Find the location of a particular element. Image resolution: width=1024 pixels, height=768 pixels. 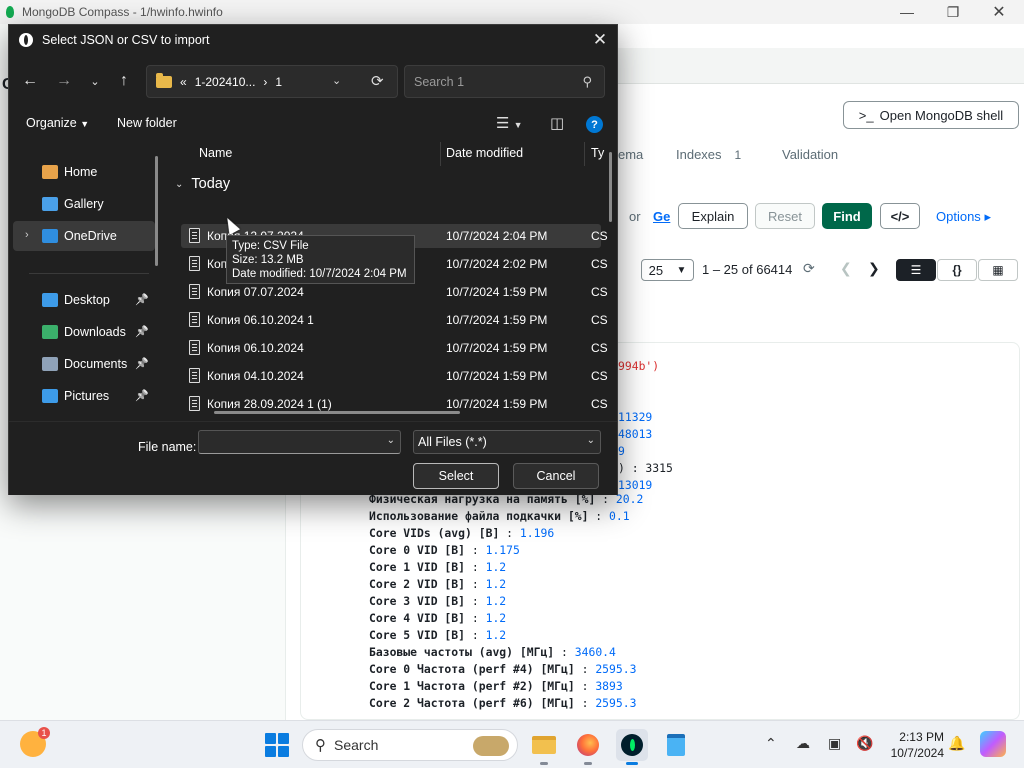

prev-page-icon: ❮ is located at coordinates (846, 268).